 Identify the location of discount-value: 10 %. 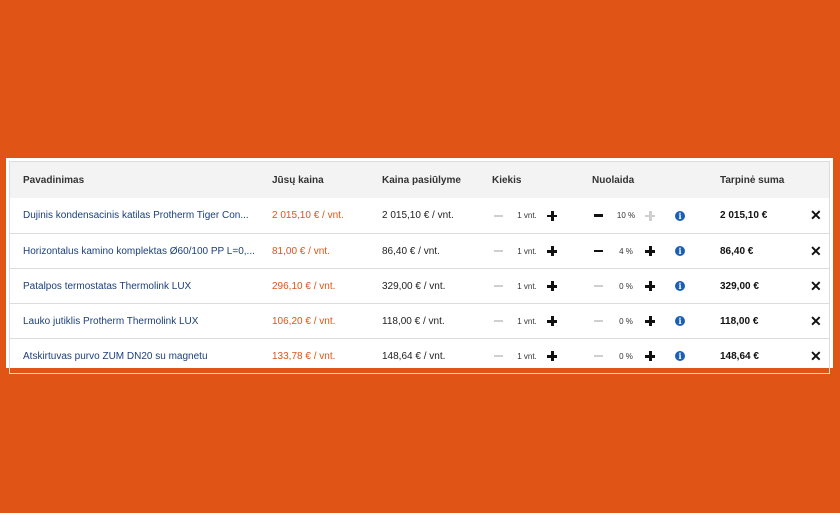
(626, 215).